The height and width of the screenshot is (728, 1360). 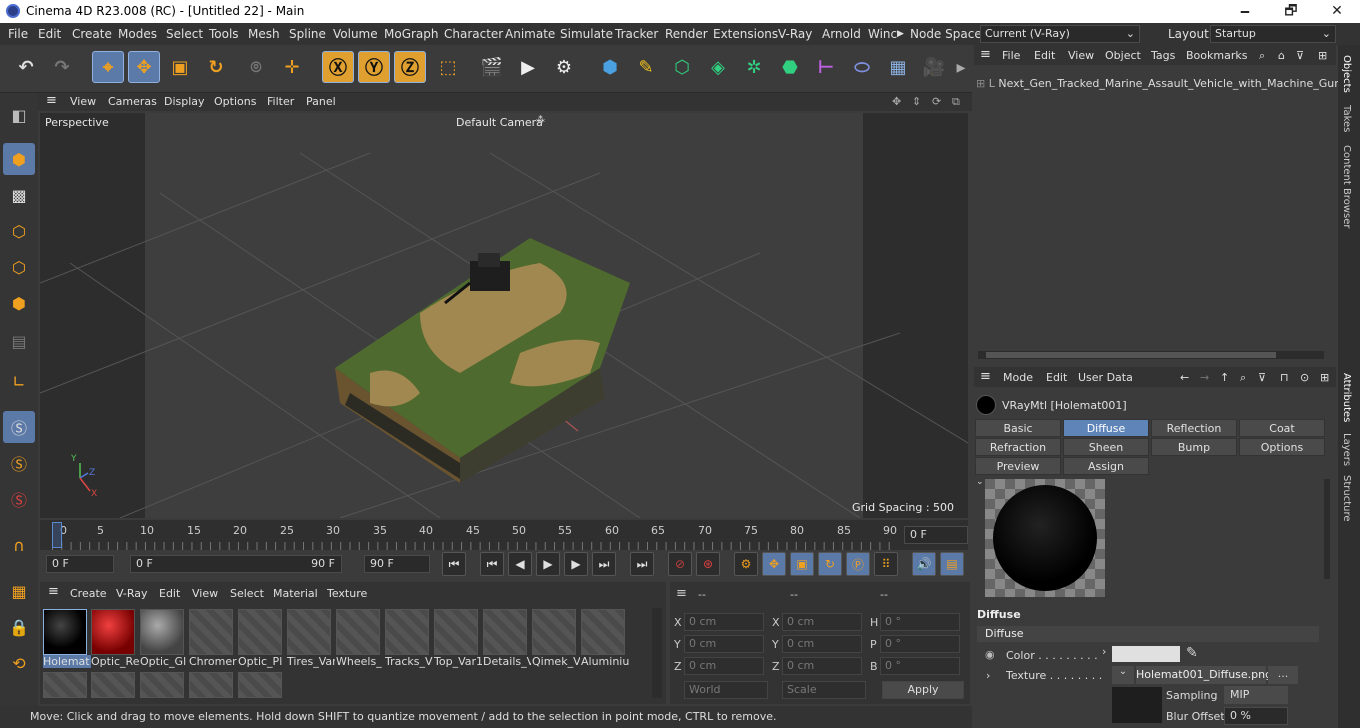 I want to click on camera-link-icon: ⁂, so click(x=540, y=120).